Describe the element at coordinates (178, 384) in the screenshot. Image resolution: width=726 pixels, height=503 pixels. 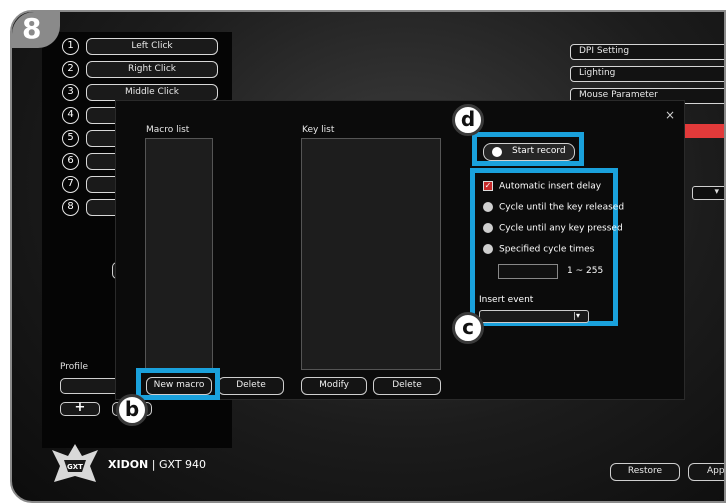
I see `highlight-new-macro` at that location.